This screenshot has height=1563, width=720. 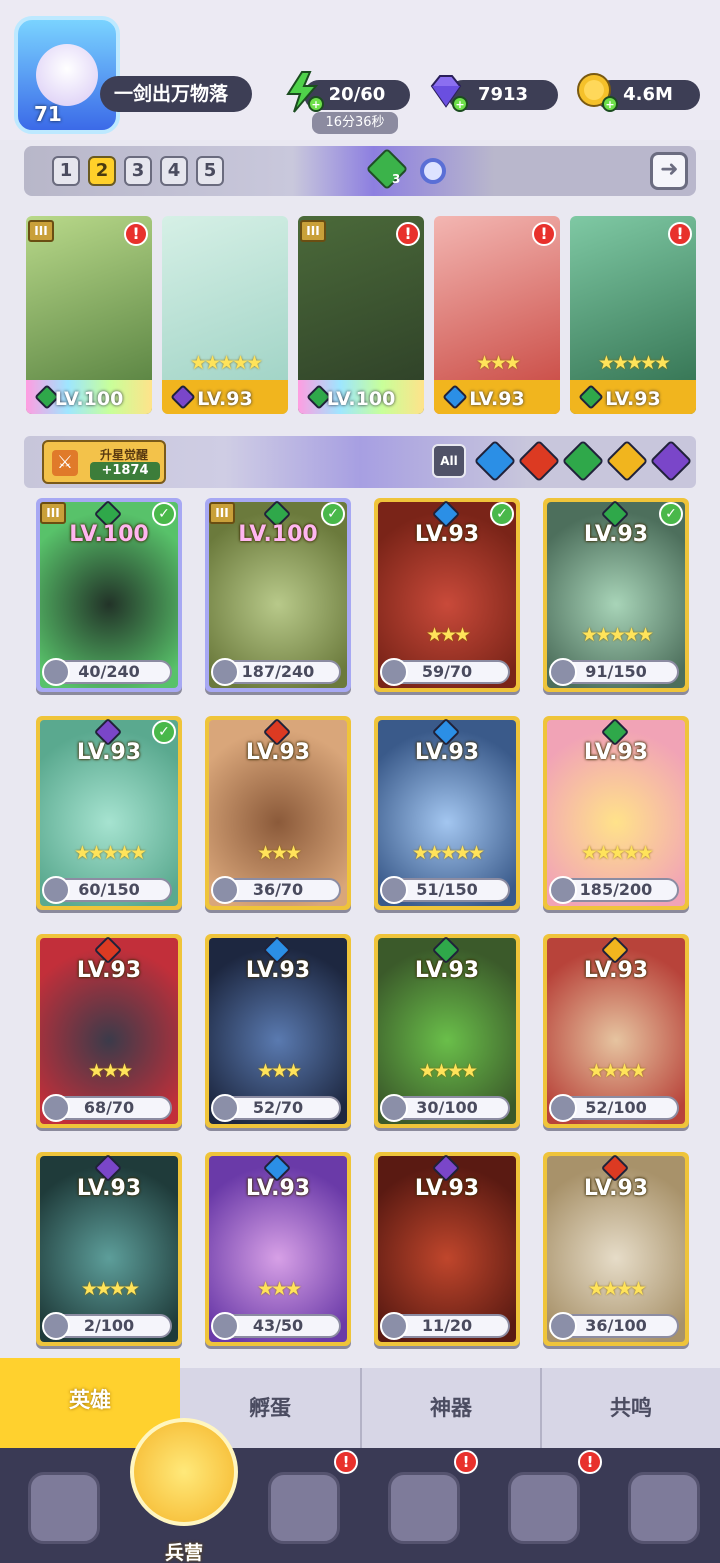 I want to click on team-tab-1: 1, so click(x=66, y=171).